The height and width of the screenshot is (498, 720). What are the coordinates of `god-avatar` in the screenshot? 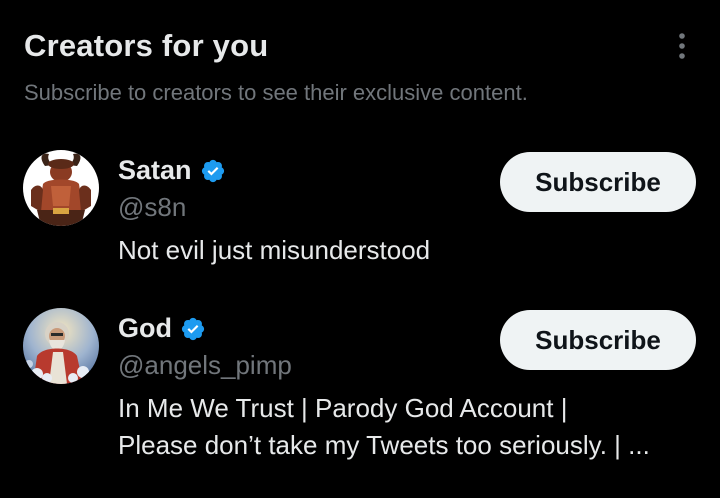 It's located at (61, 346).